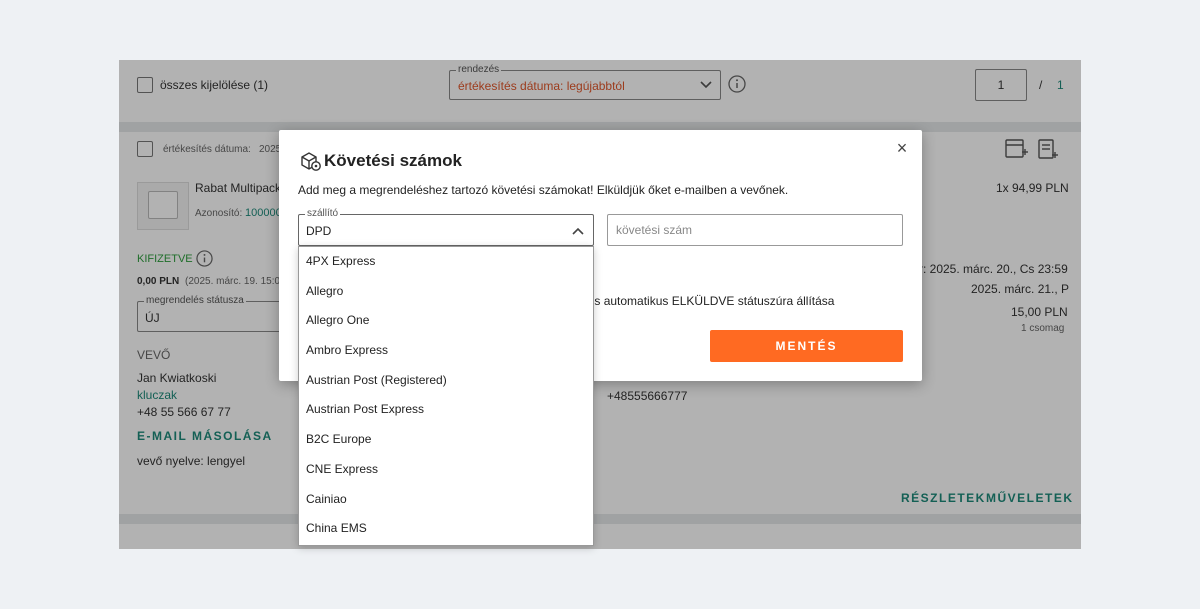 Image resolution: width=1200 pixels, height=609 pixels. What do you see at coordinates (319, 231) in the screenshot?
I see `carrier-value: DPD` at bounding box center [319, 231].